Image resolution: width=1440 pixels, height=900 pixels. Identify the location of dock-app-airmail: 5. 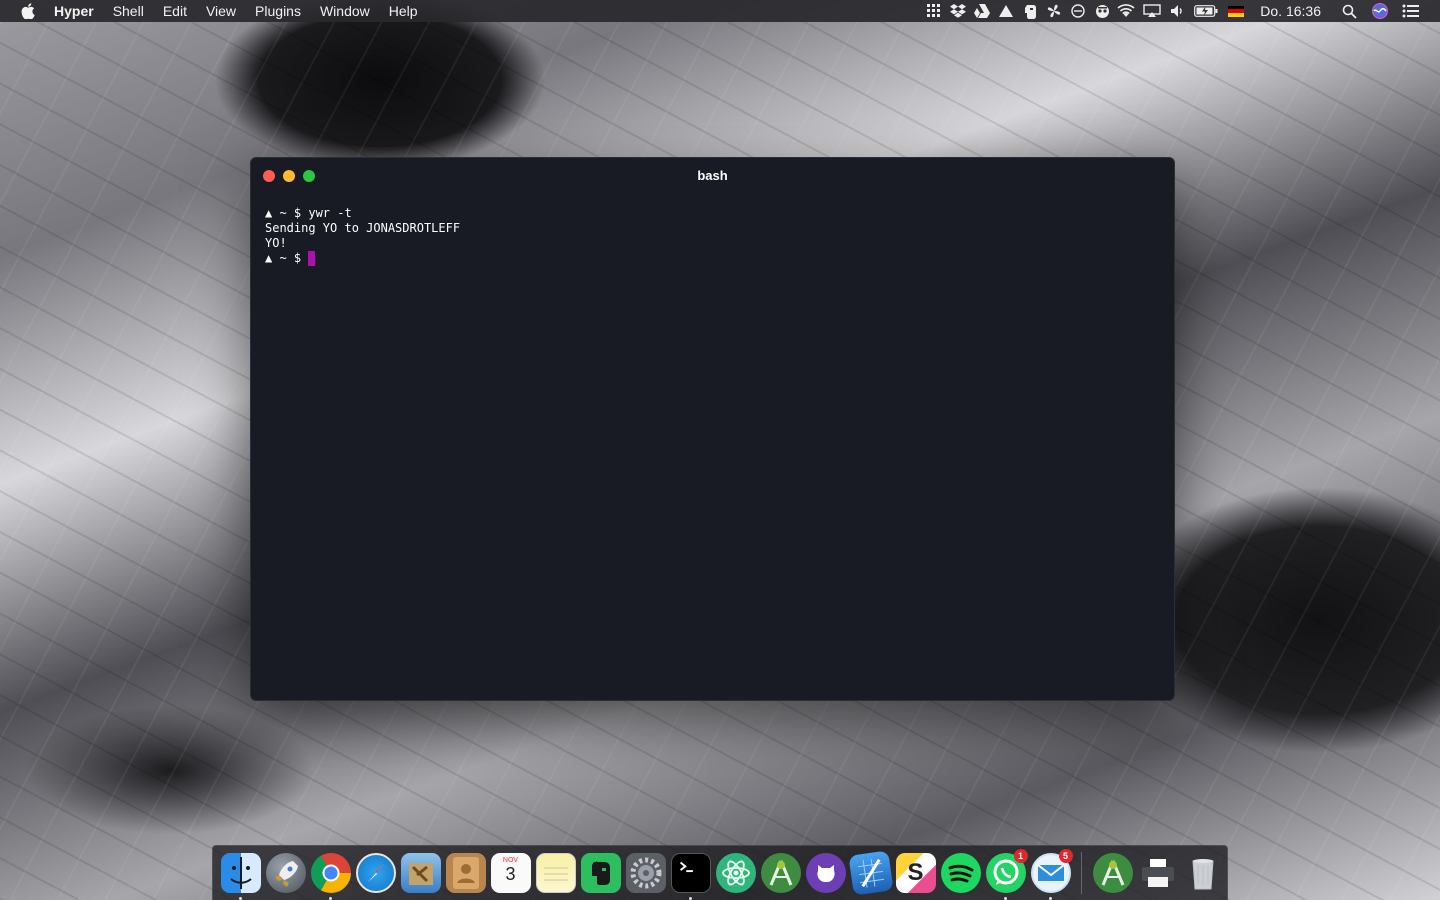
(1051, 874).